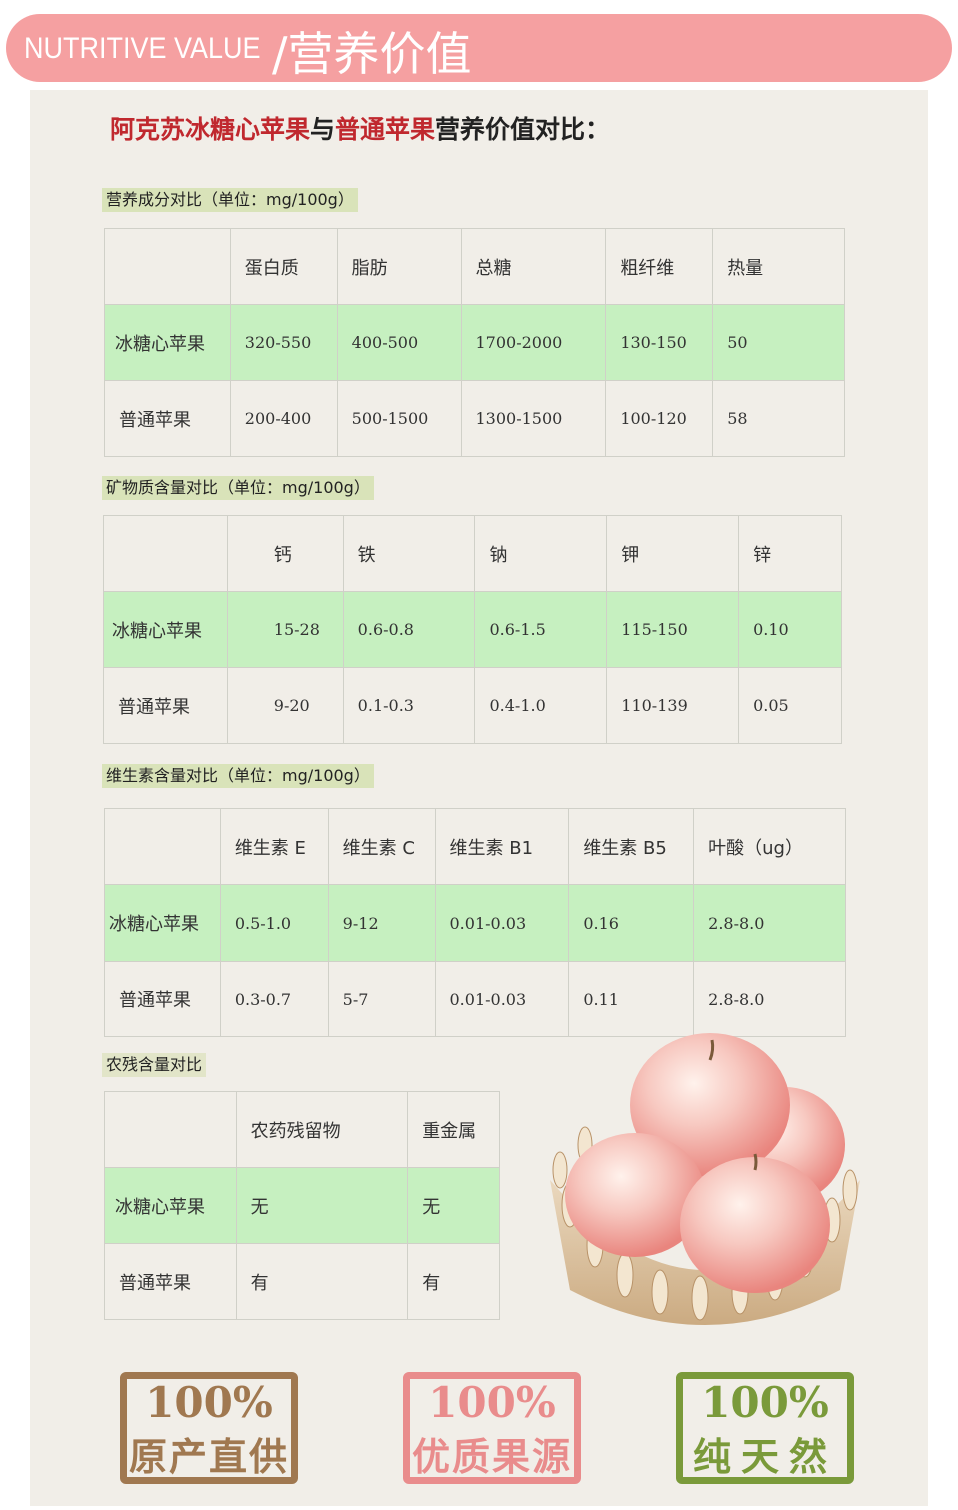  Describe the element at coordinates (210, 129) in the screenshot. I see `headline-product-a: 阿克苏冰糖心苹果` at that location.